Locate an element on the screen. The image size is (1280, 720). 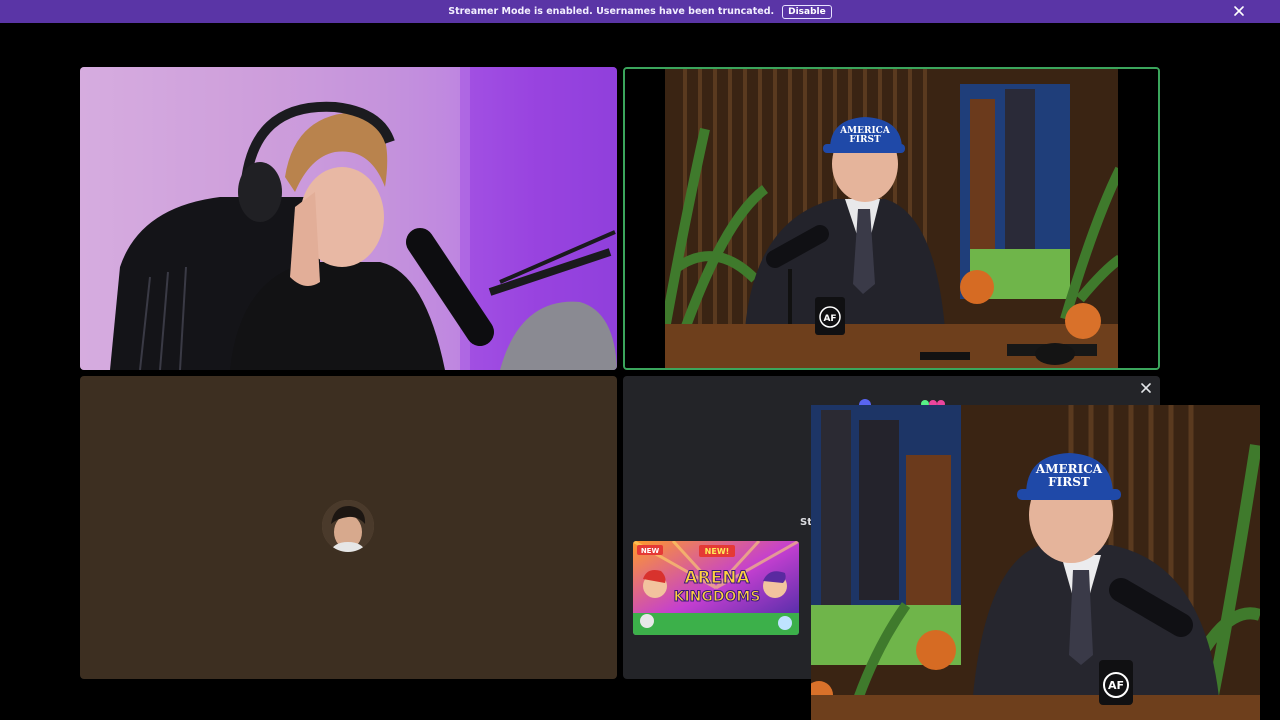
ad-title-line-2: KINGDOMS is located at coordinates (717, 597).